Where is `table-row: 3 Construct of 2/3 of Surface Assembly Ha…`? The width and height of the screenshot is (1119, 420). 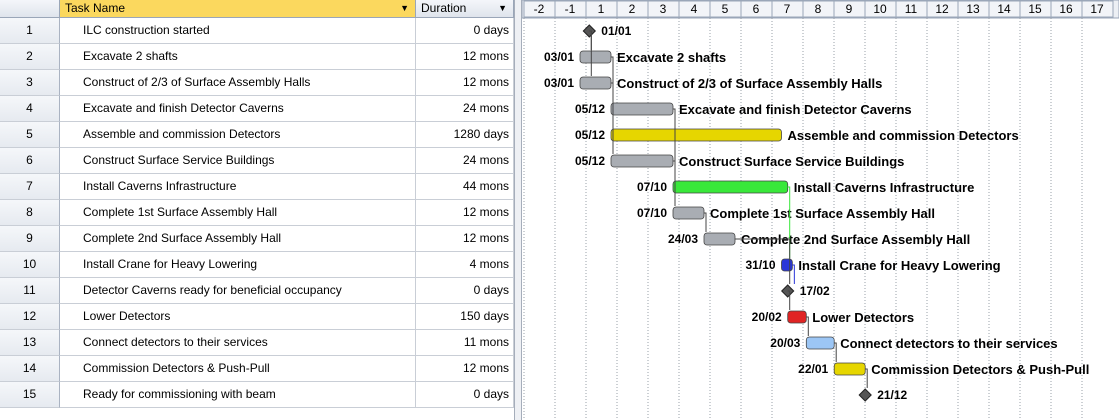 table-row: 3 Construct of 2/3 of Surface Assembly Ha… is located at coordinates (257, 83).